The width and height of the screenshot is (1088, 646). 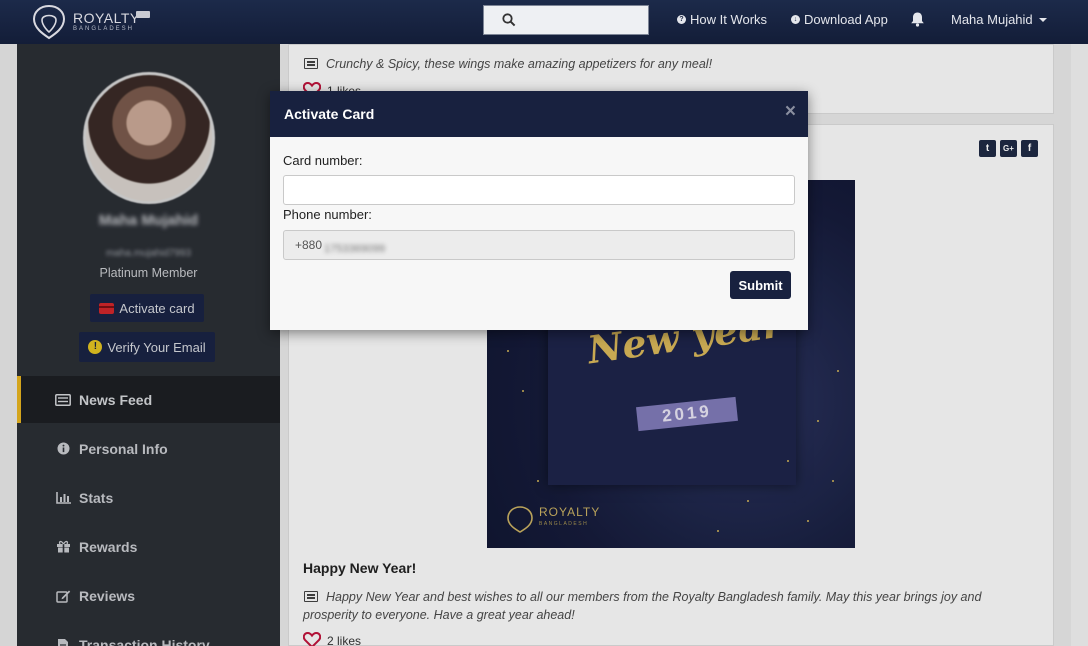 What do you see at coordinates (49, 22) in the screenshot?
I see `royalty-logo-icon` at bounding box center [49, 22].